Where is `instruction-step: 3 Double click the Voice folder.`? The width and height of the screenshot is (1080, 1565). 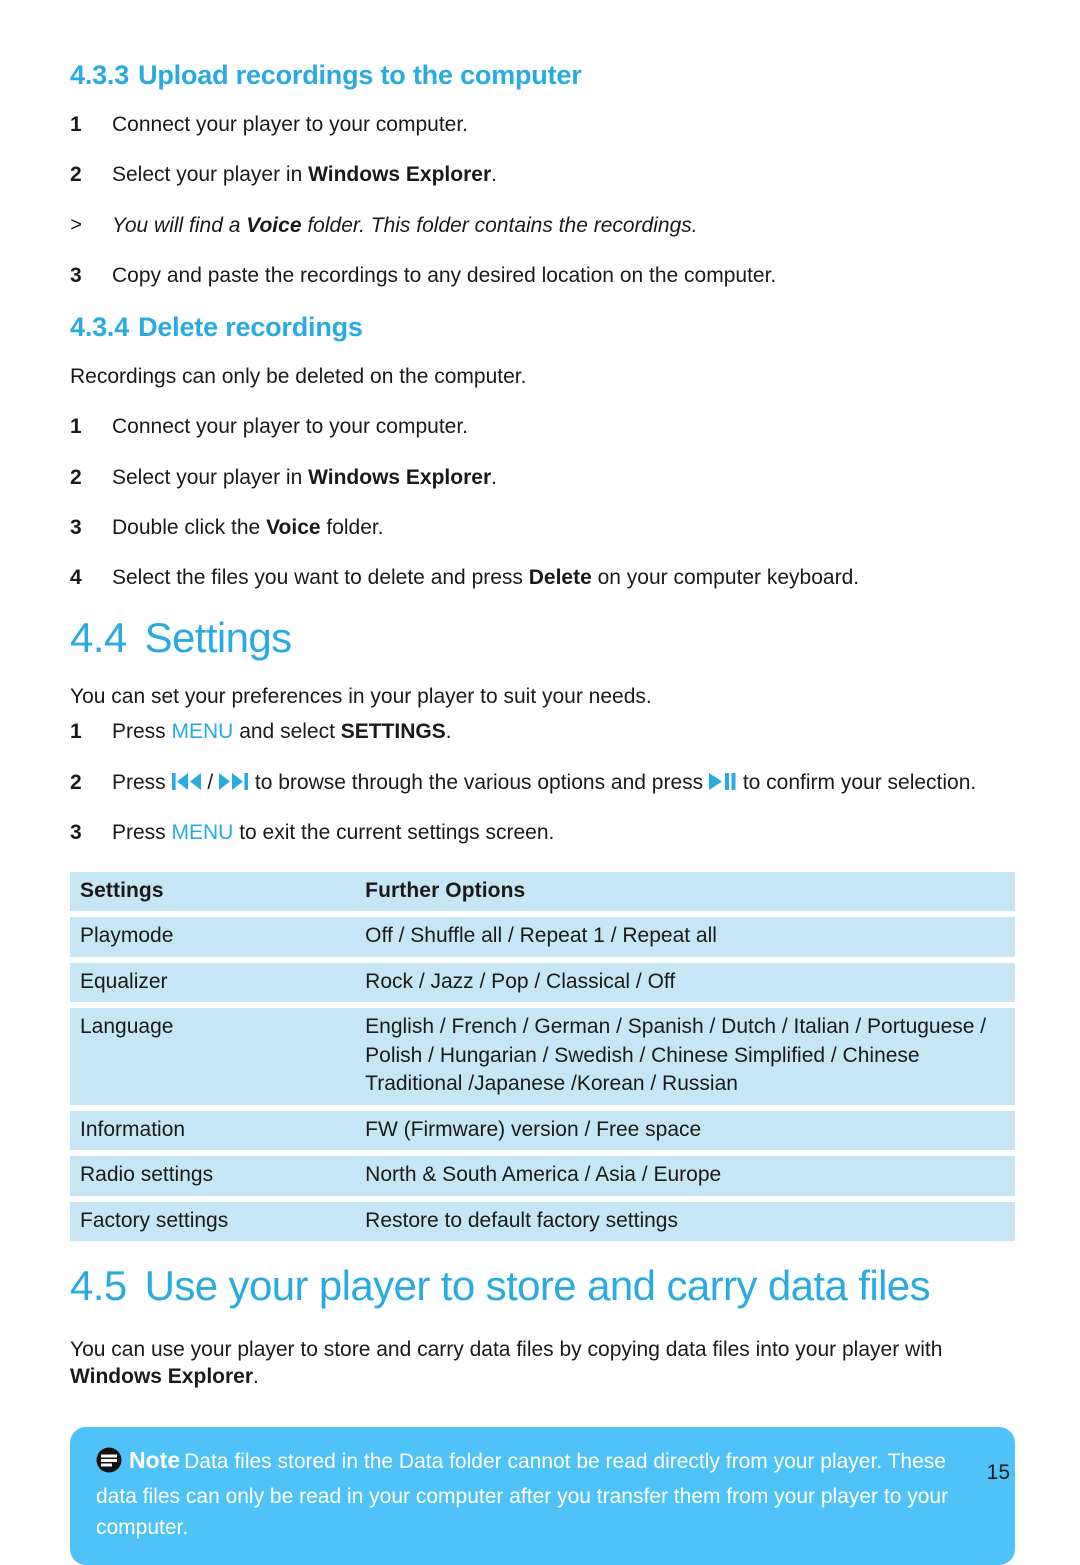
instruction-step: 3 Double click the Voice folder. is located at coordinates (542, 528).